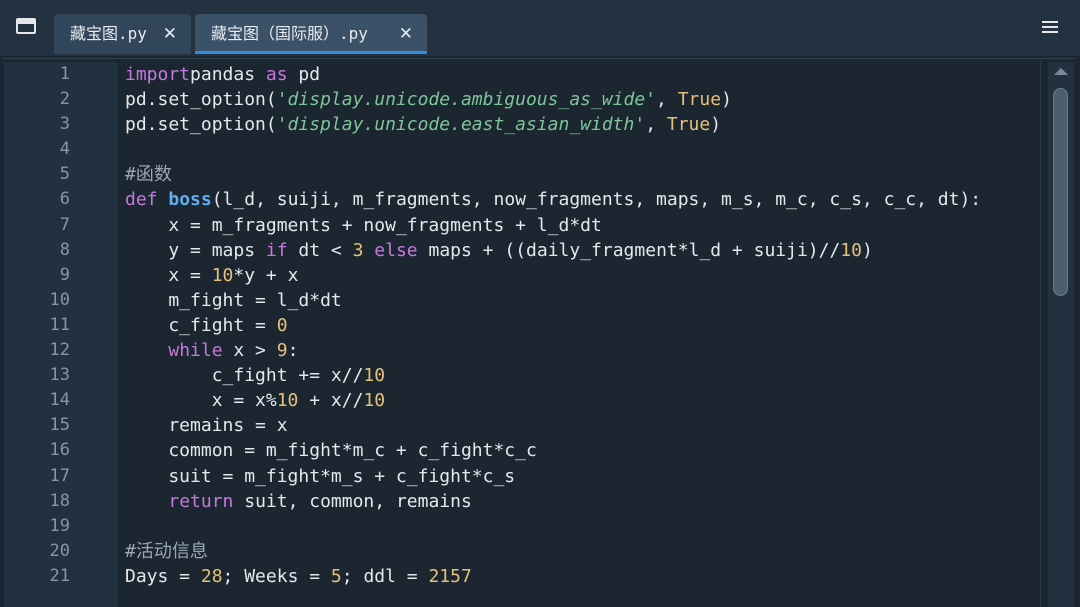 Image resolution: width=1080 pixels, height=607 pixels. What do you see at coordinates (520, 350) in the screenshot?
I see `code-line: 12 while x > 9:` at bounding box center [520, 350].